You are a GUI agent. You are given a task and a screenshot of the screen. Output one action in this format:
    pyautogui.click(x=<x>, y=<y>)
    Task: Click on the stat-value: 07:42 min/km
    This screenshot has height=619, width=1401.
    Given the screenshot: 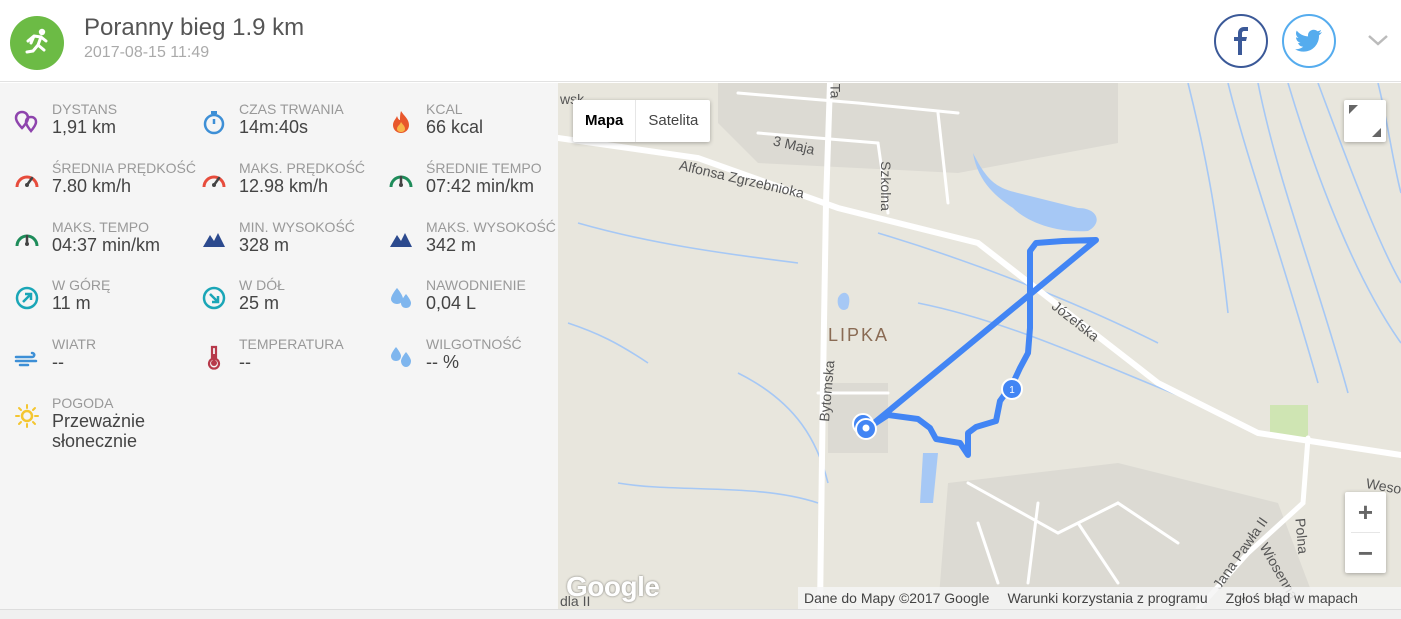 What is the action you would take?
    pyautogui.click(x=480, y=186)
    